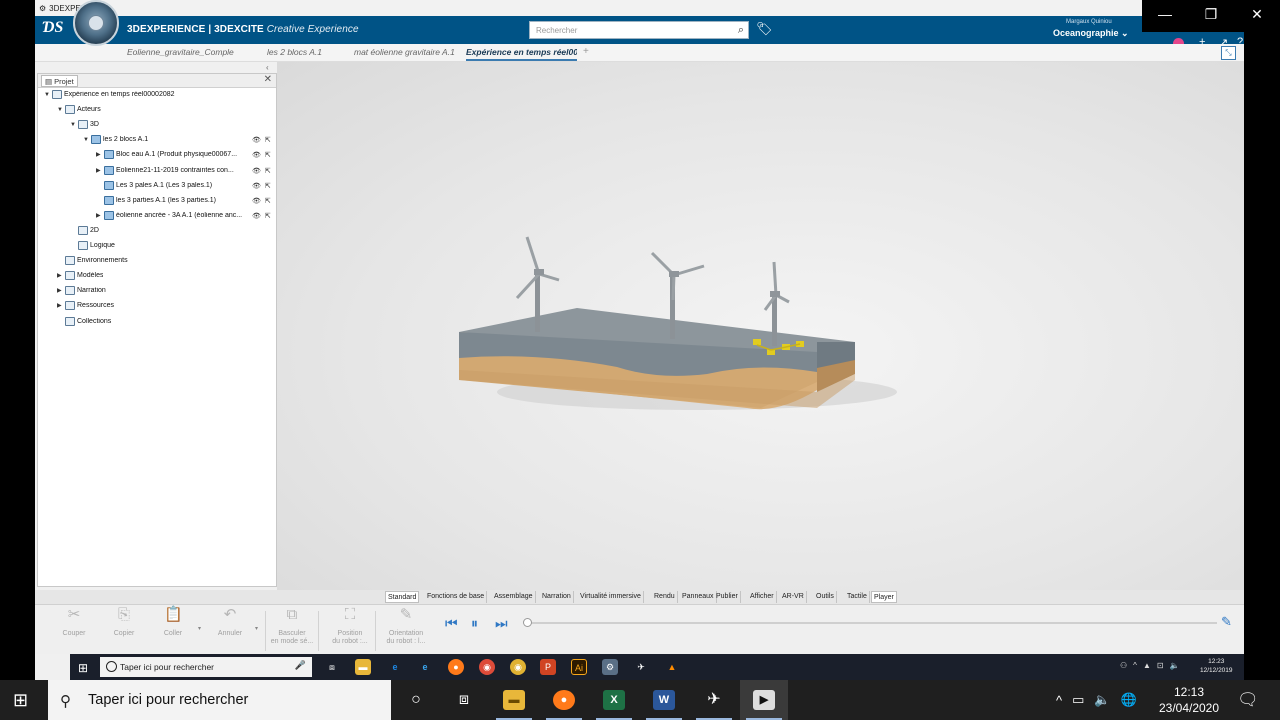 The height and width of the screenshot is (720, 1280). Describe the element at coordinates (557, 597) in the screenshot. I see `ribbon-tab: Narration` at that location.